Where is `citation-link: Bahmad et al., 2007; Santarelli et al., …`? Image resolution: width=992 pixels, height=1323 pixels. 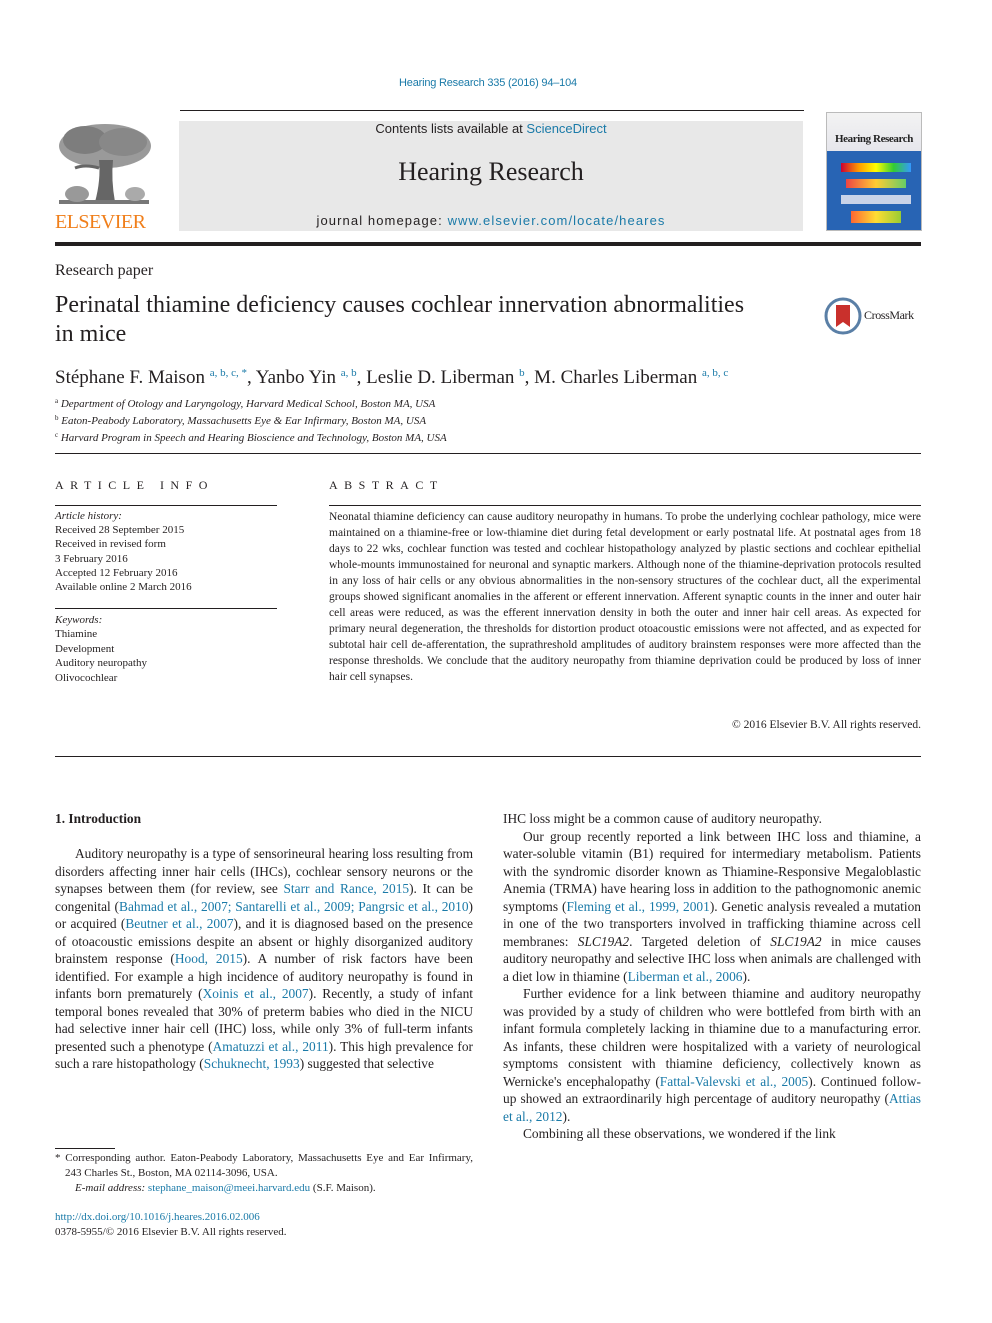
citation-link: Bahmad et al., 2007; Santarelli et al., … is located at coordinates (294, 906).